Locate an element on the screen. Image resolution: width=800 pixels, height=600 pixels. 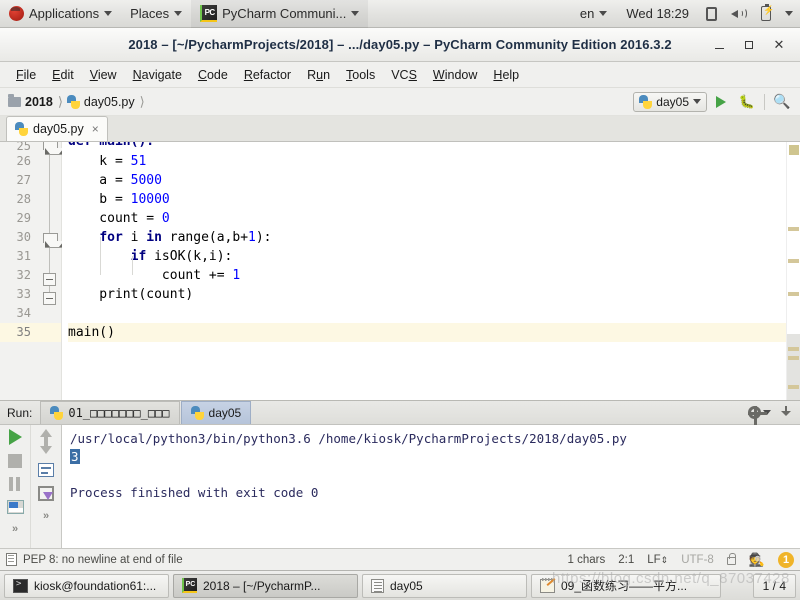
gear-icon is located at coordinates (757, 415).